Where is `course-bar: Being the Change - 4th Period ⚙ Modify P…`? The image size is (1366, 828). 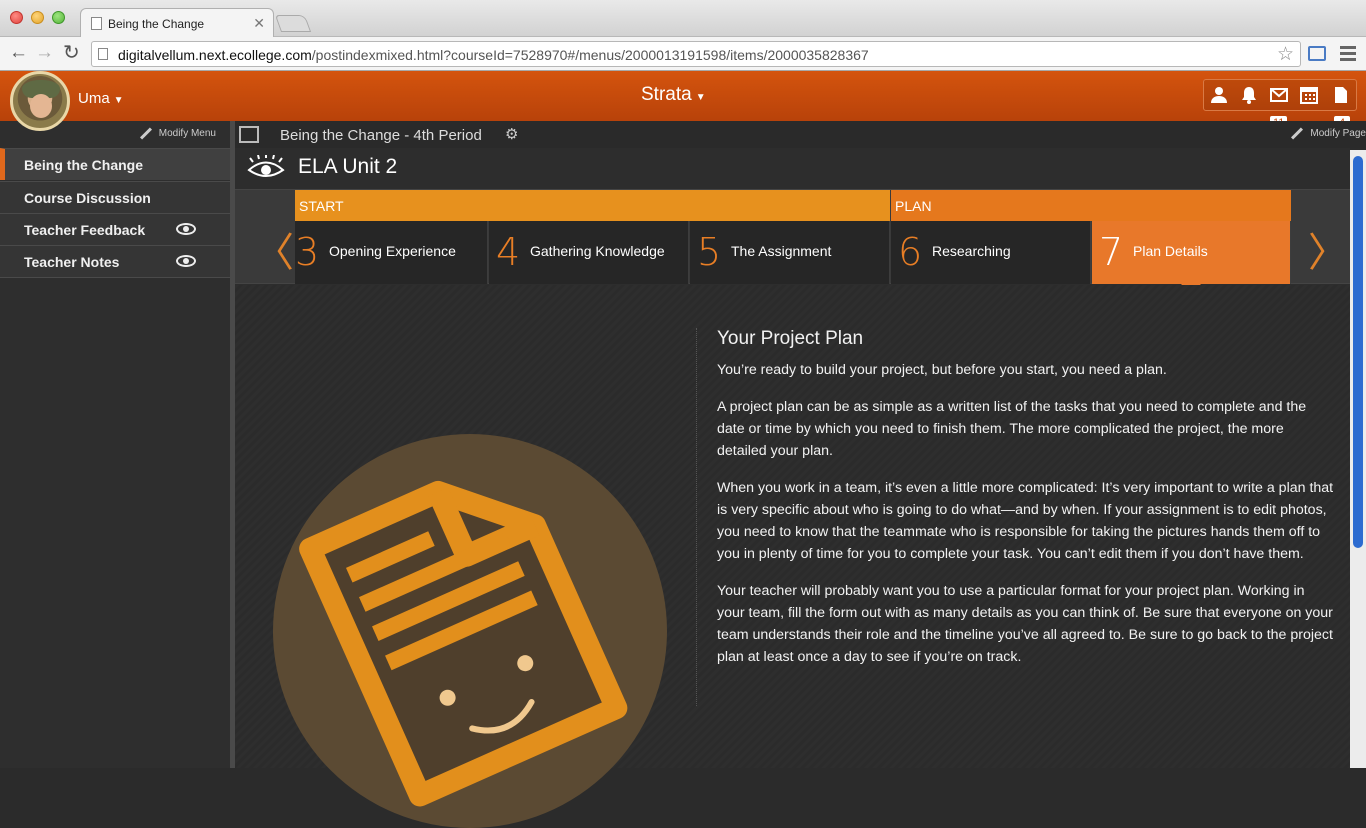
course-bar: Being the Change - 4th Period ⚙ Modify P… is located at coordinates (800, 134).